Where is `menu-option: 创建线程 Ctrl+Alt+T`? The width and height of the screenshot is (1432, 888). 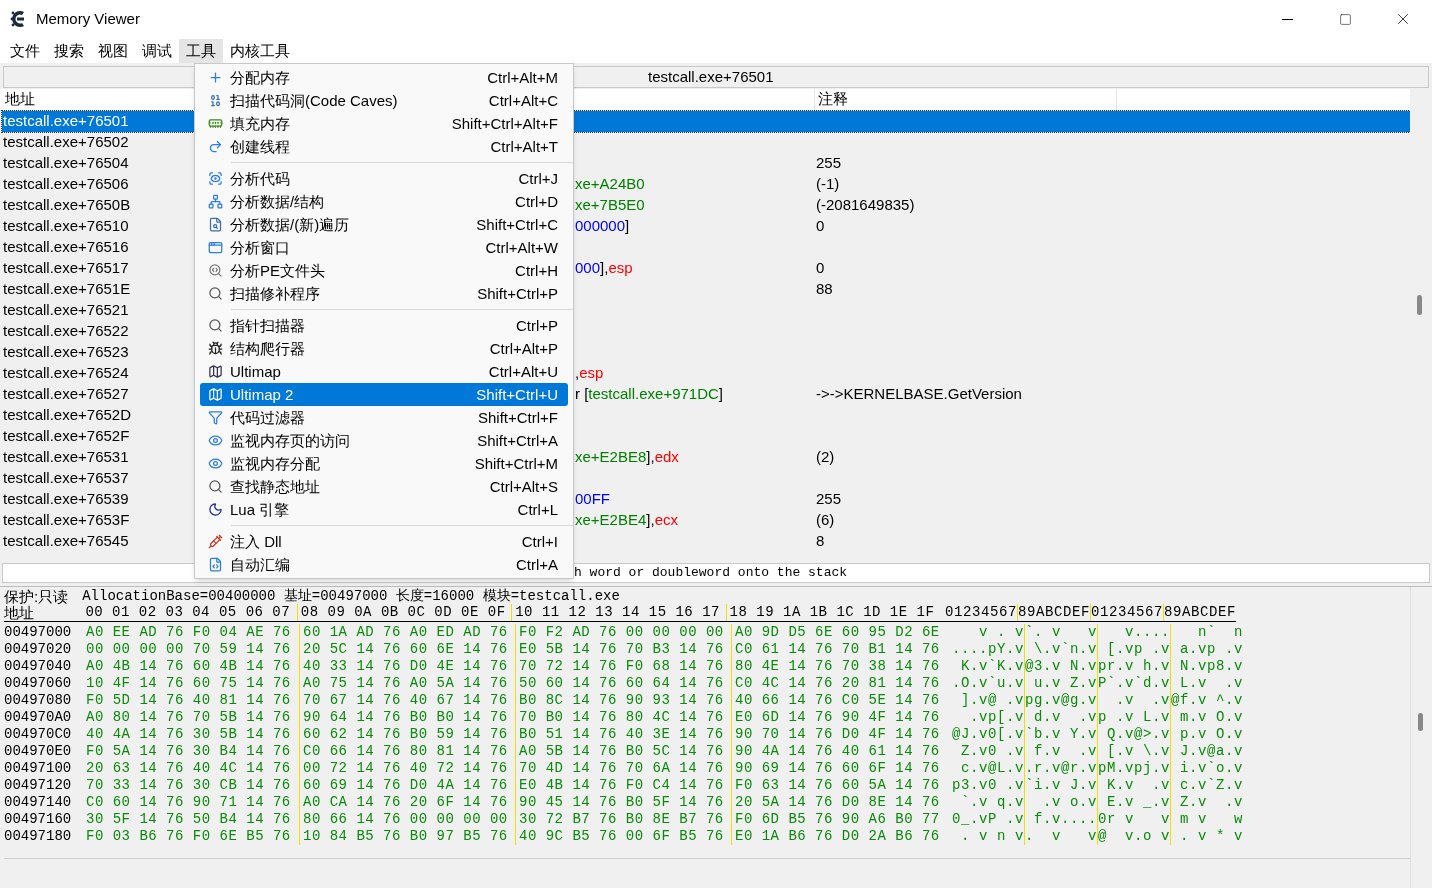 menu-option: 创建线程 Ctrl+Alt+T is located at coordinates (384, 146).